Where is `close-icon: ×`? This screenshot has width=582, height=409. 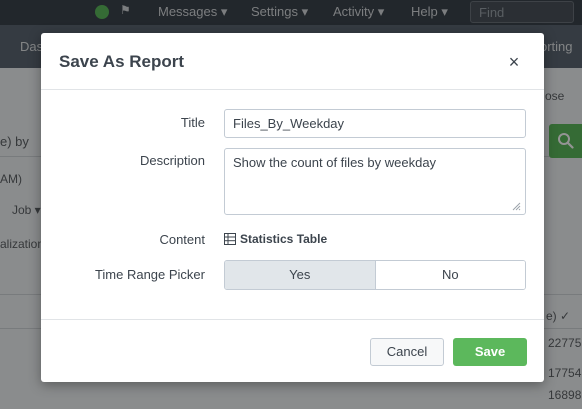 close-icon: × is located at coordinates (514, 62).